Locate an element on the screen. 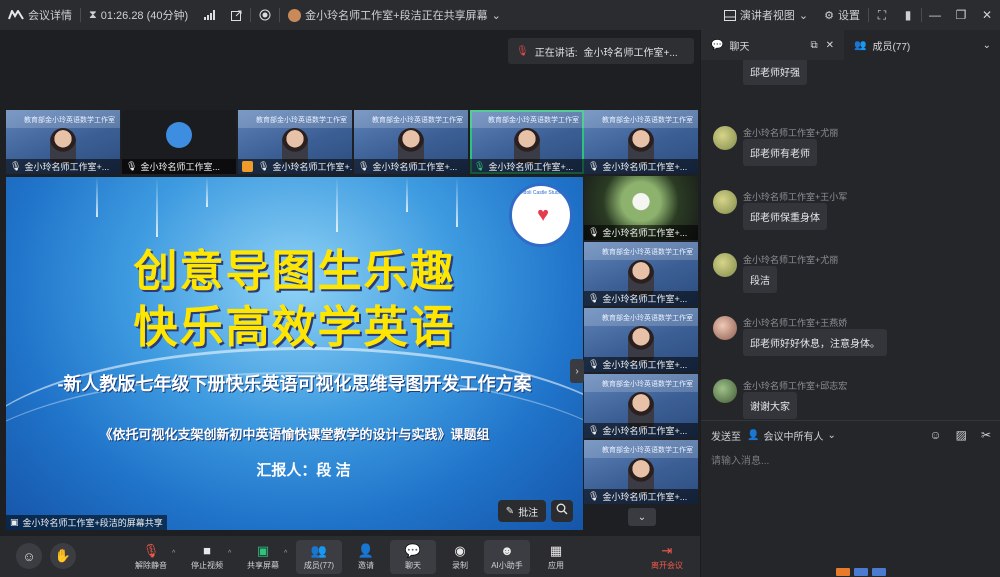  slide-project: 《依托可视化支架创新初中英语愉快课堂教学的设计与实践》课题组 is located at coordinates (294, 434).